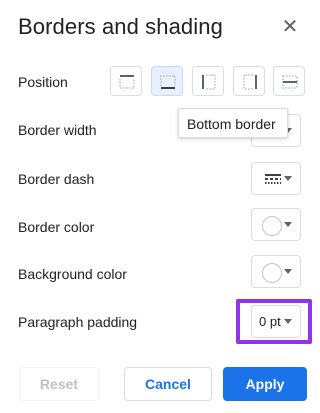  Describe the element at coordinates (265, 384) in the screenshot. I see `apply-button: Apply` at that location.